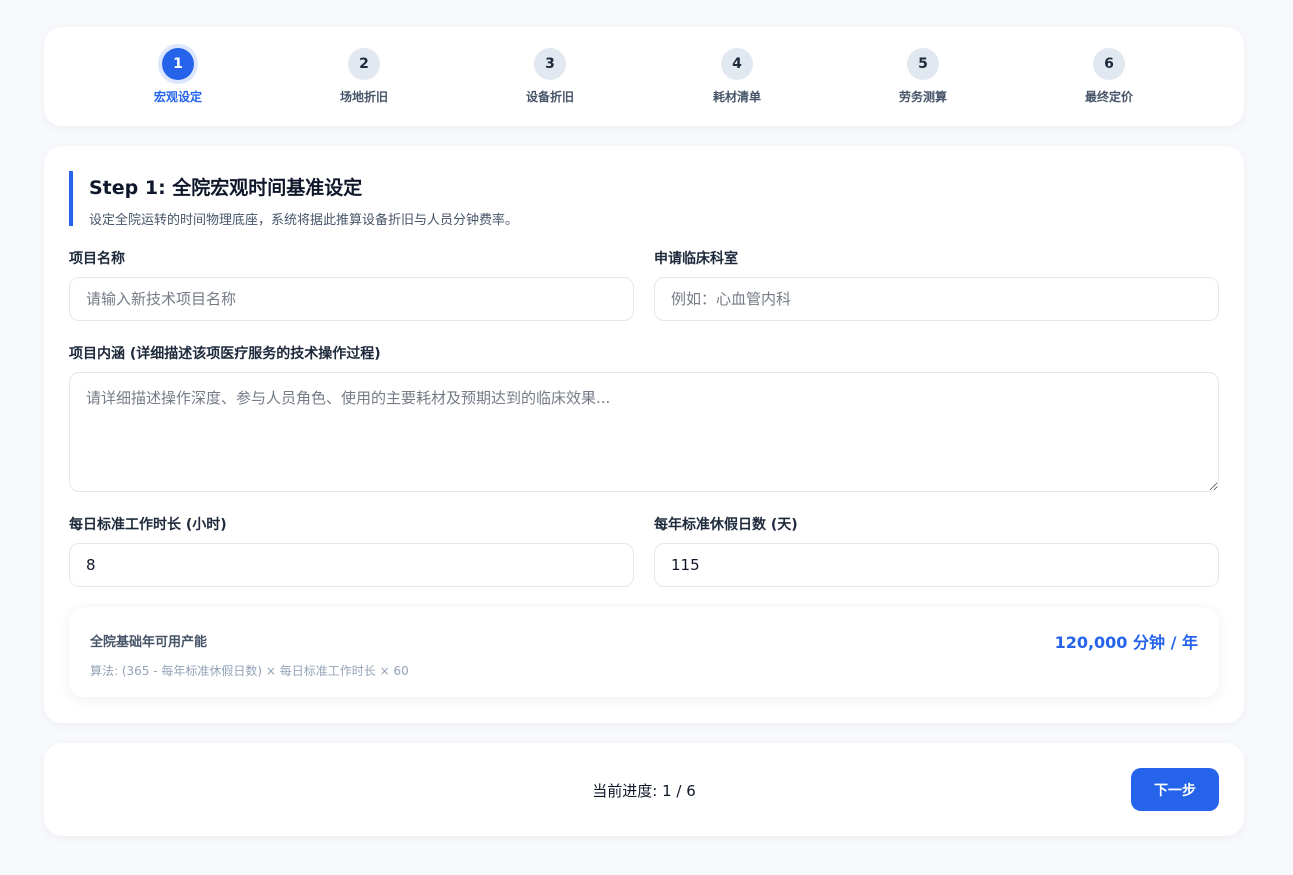 The width and height of the screenshot is (1293, 875). Describe the element at coordinates (363, 97) in the screenshot. I see `step-label: 场地折旧` at that location.